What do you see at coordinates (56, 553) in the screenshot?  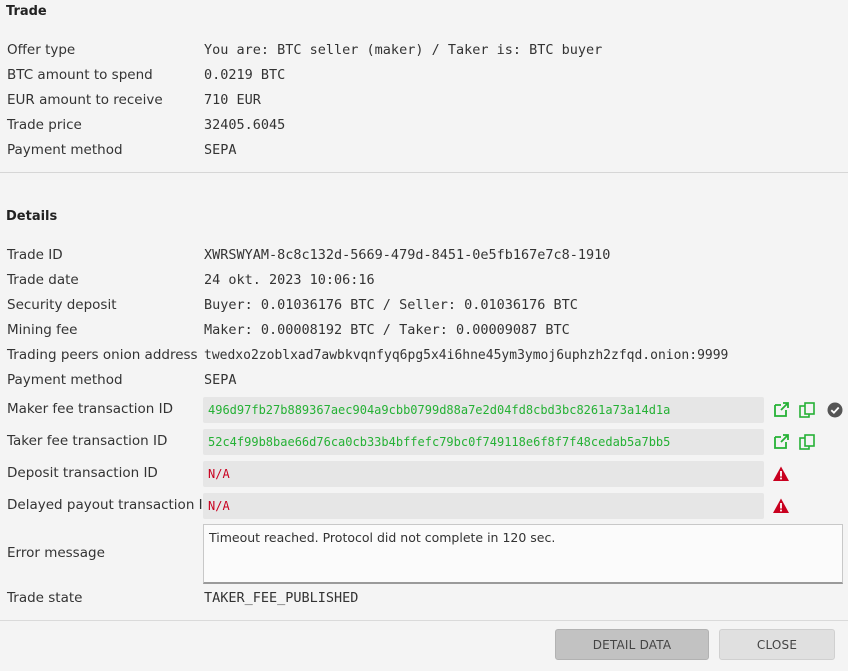 I see `row-label: Error message` at bounding box center [56, 553].